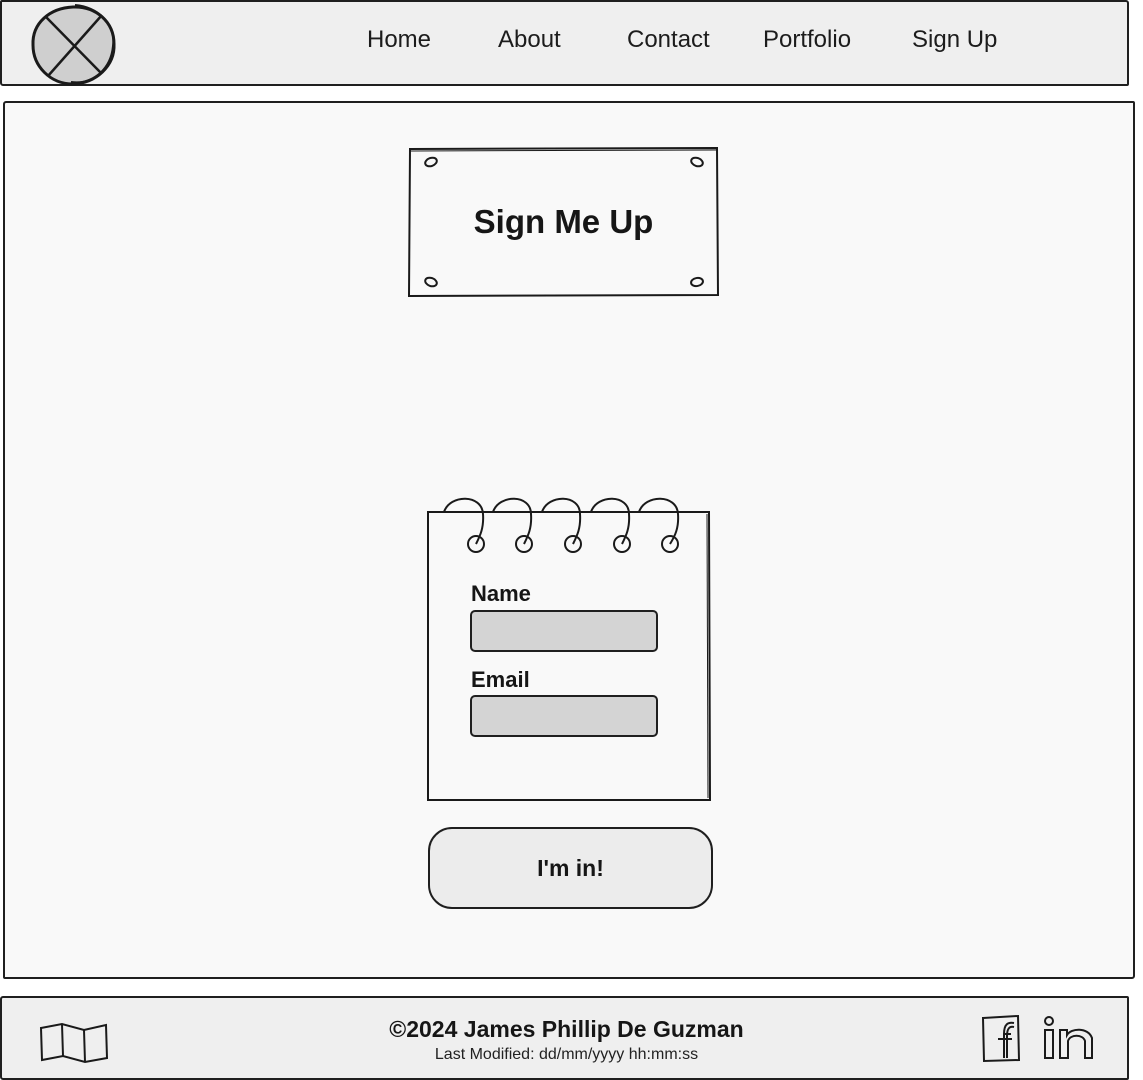  What do you see at coordinates (807, 40) in the screenshot?
I see `nav-portfolio-link: Portfolio` at bounding box center [807, 40].